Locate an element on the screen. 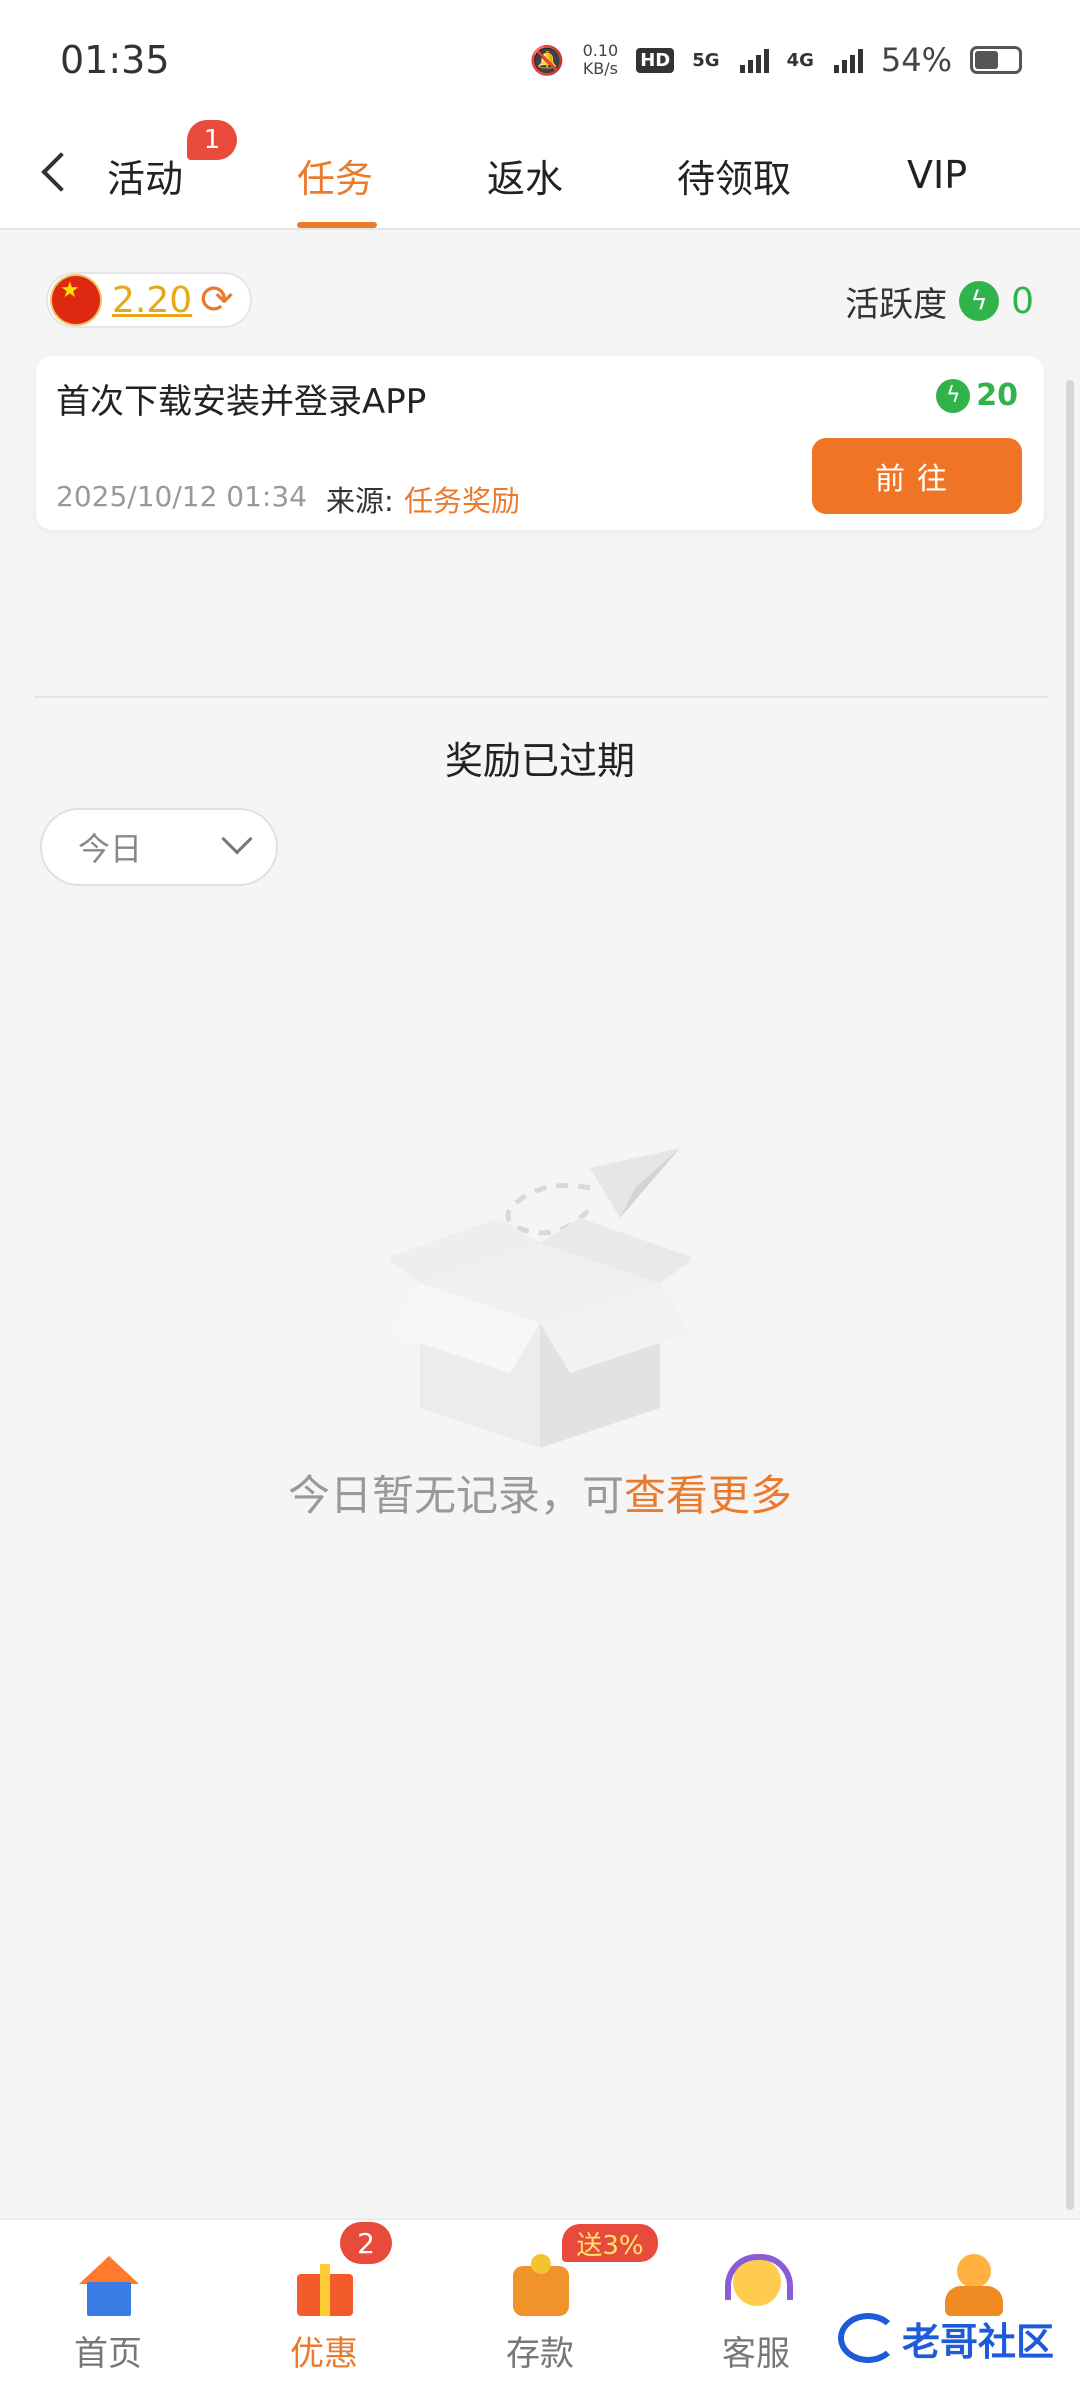 The width and height of the screenshot is (1080, 2400). empty-box-illustration is located at coordinates (540, 1298).